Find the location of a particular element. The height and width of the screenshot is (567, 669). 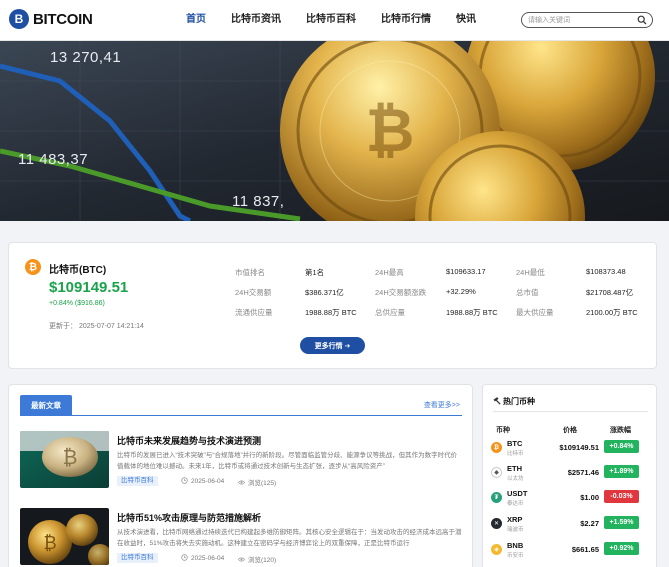

stat-value: +32.29% is located at coordinates (461, 291).